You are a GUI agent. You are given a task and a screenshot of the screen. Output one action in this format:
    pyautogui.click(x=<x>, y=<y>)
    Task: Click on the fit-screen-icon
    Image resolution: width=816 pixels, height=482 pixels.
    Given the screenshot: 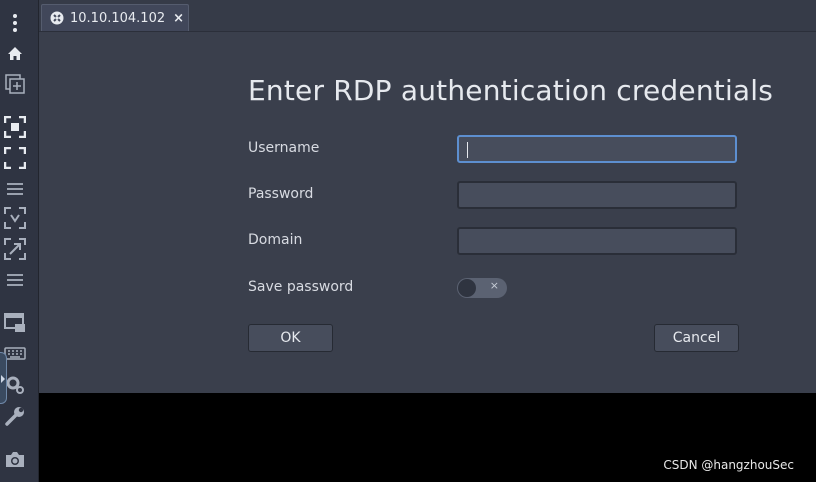 What is the action you would take?
    pyautogui.click(x=15, y=249)
    